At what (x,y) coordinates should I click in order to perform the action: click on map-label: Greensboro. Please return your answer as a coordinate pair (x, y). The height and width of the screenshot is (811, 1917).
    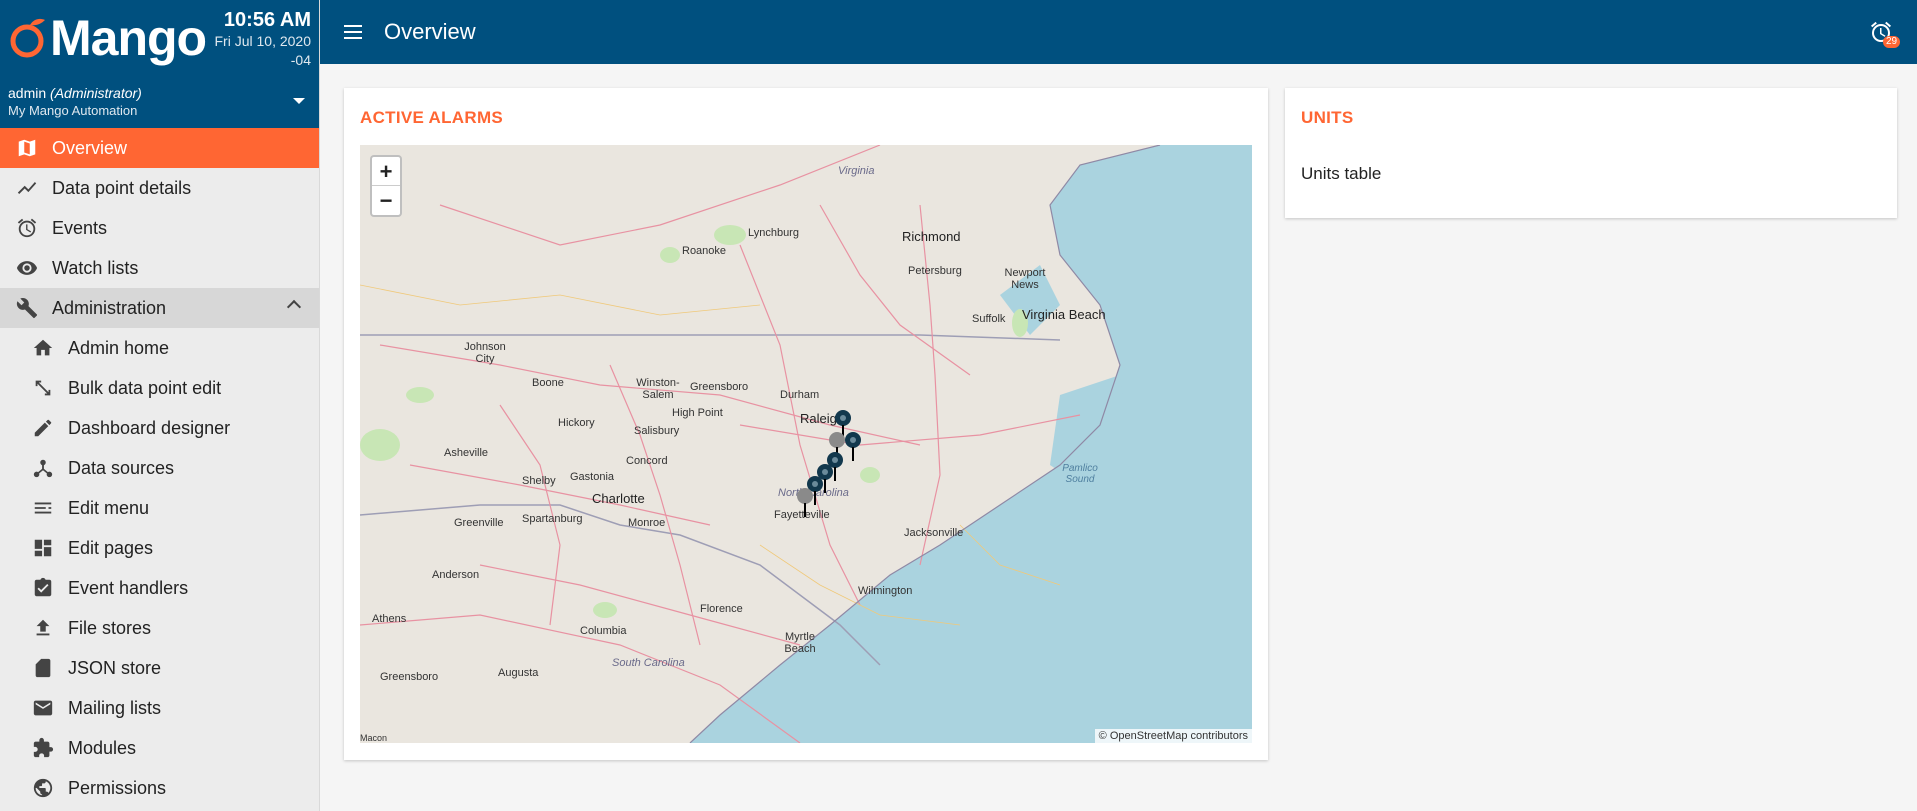
    Looking at the image, I should click on (409, 677).